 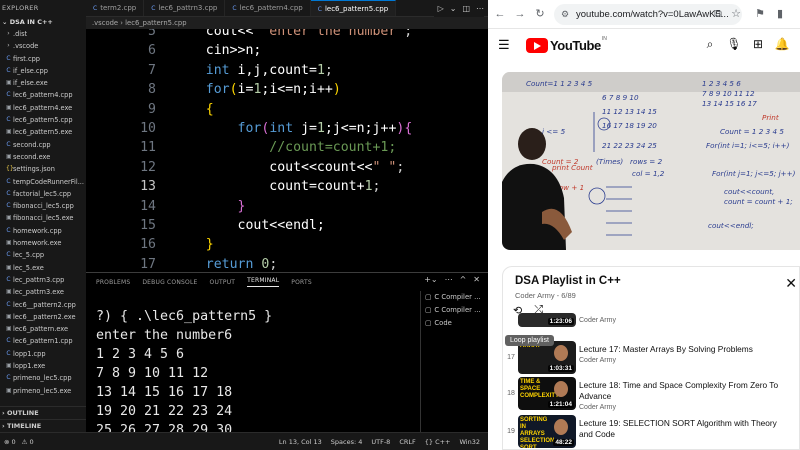 I want to click on panel-tab: PROBLEMS, so click(x=113, y=282).